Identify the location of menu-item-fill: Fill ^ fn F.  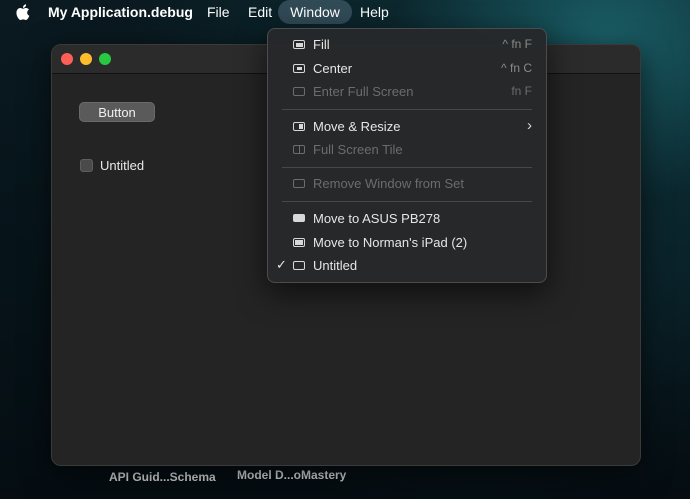
(407, 45).